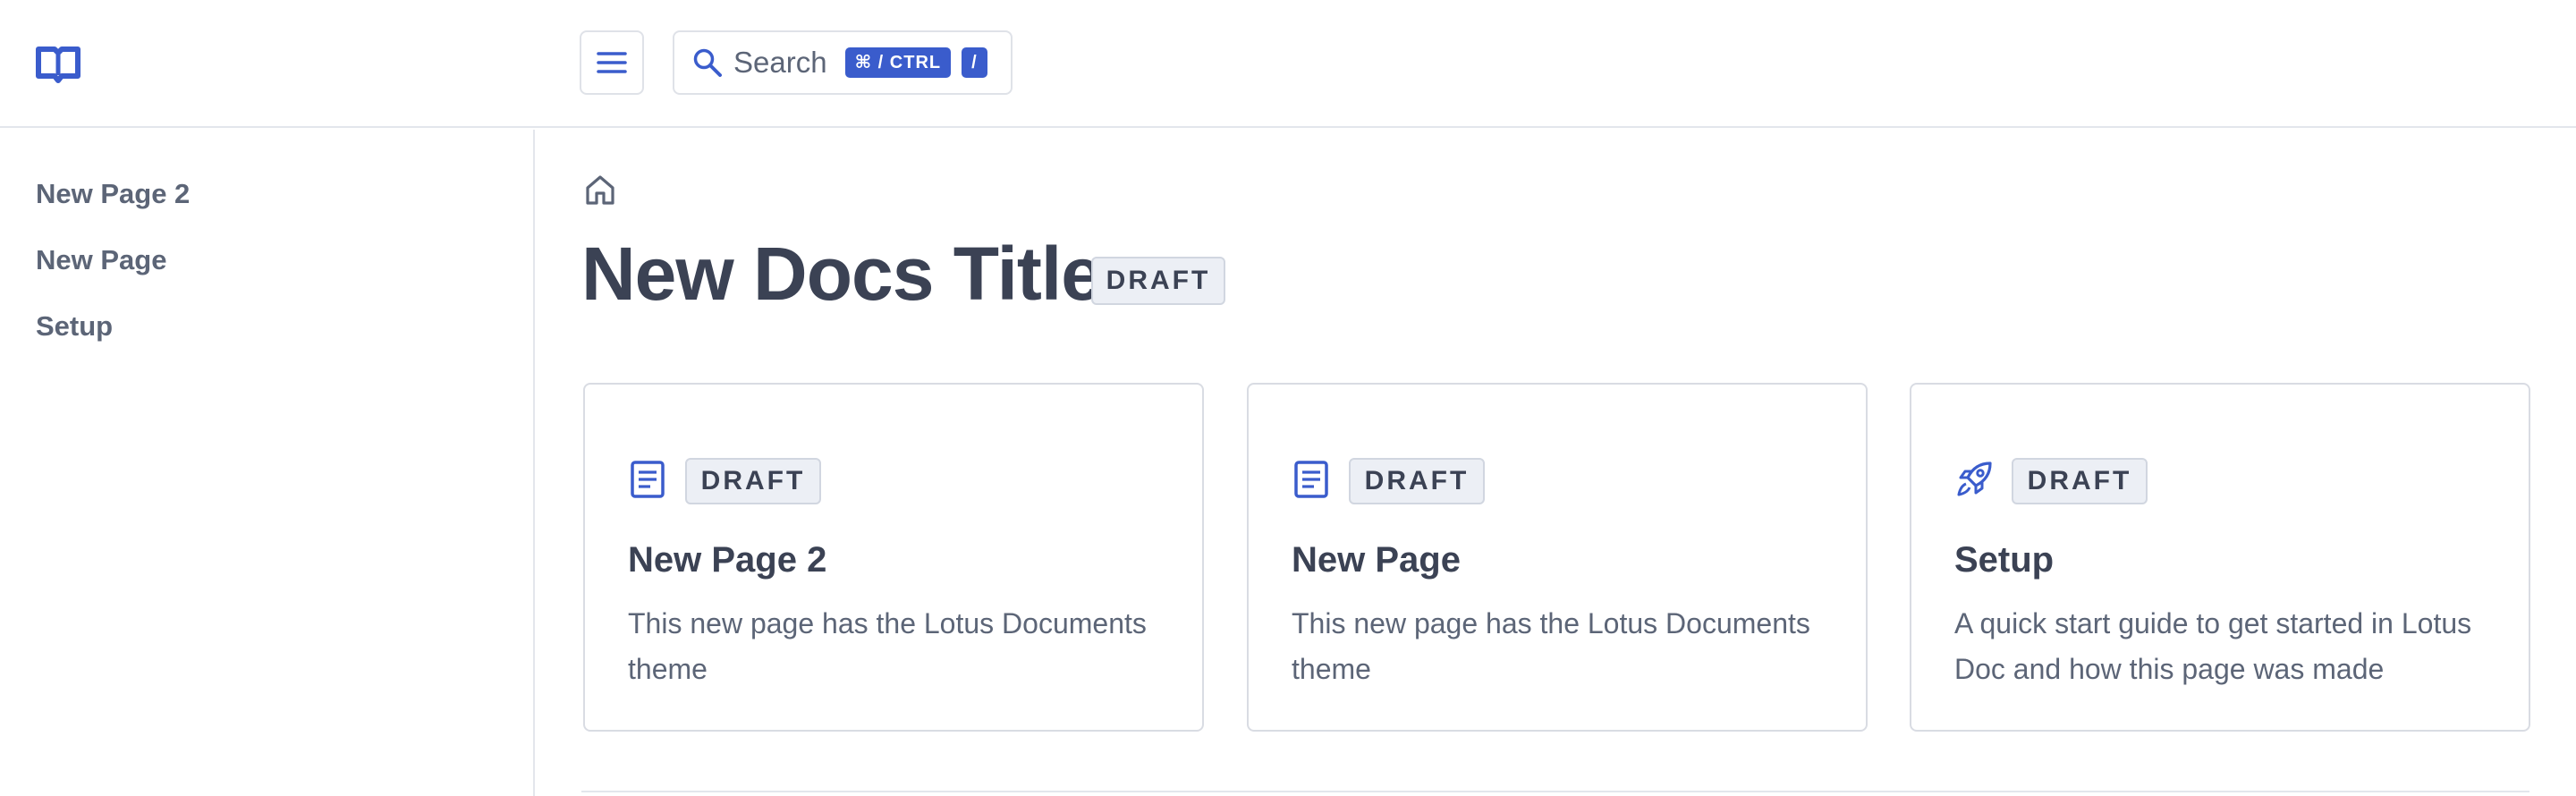 This screenshot has height=796, width=2576. Describe the element at coordinates (780, 62) in the screenshot. I see `search-label: Search` at that location.